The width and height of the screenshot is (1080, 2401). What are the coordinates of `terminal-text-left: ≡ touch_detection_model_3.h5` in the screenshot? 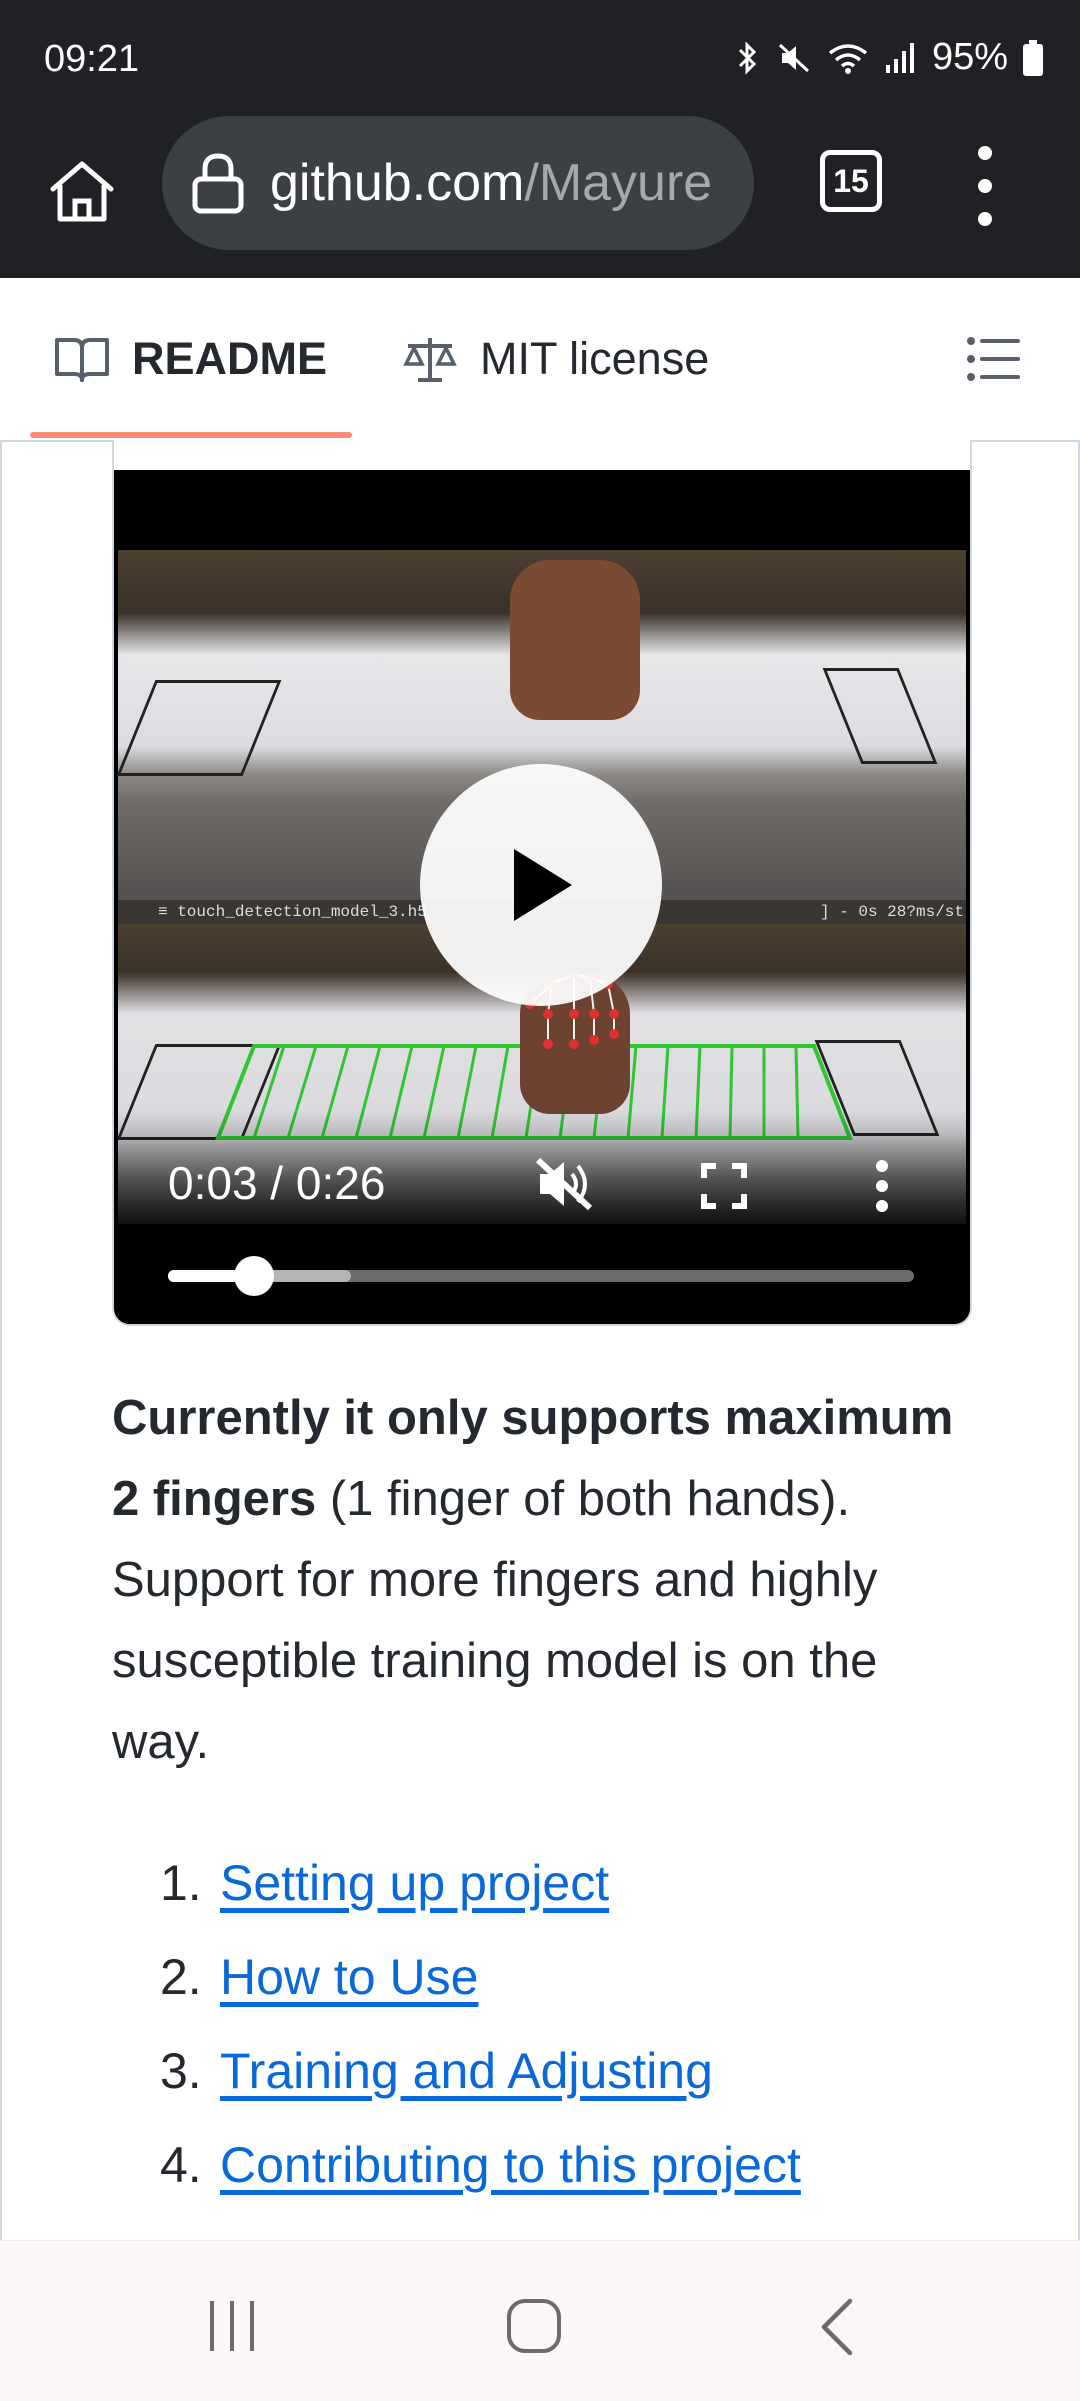 It's located at (292, 912).